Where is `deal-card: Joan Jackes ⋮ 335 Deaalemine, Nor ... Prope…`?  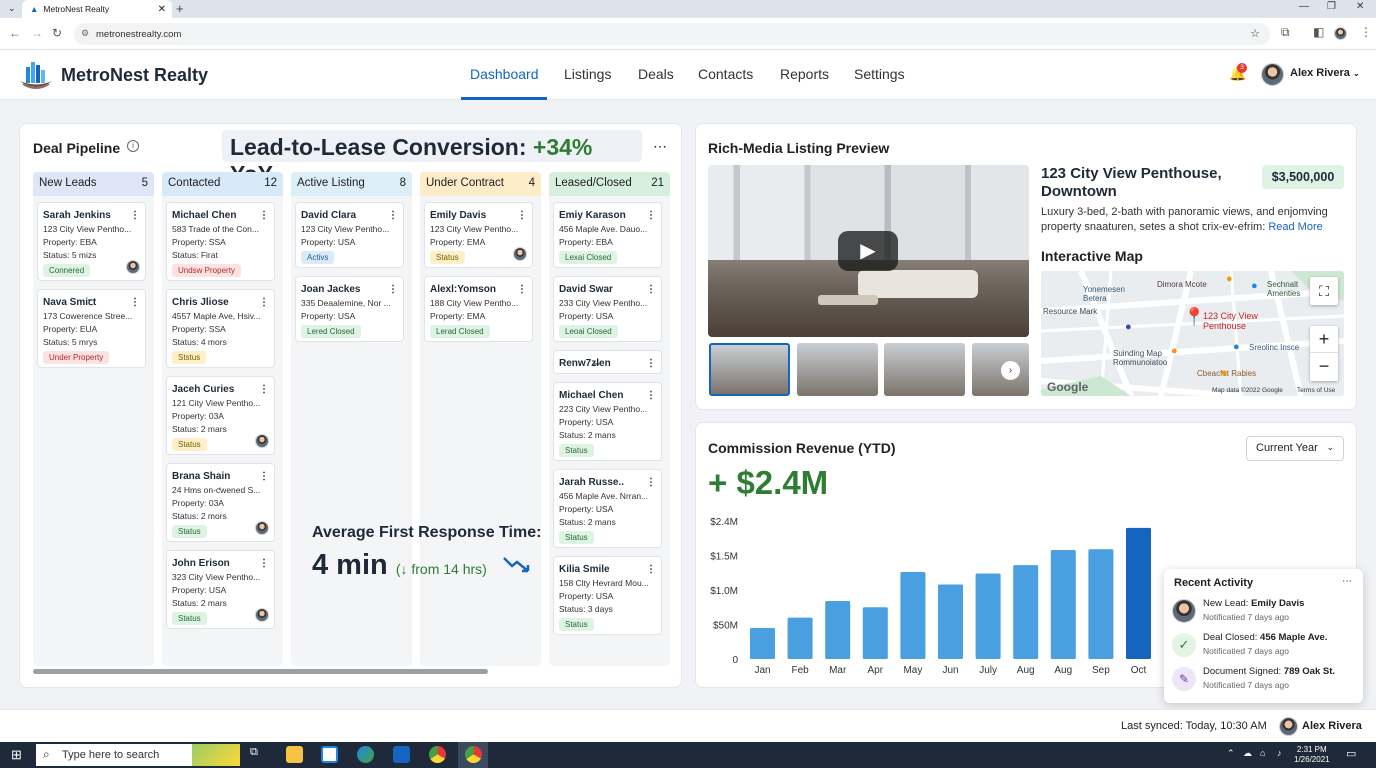 deal-card: Joan Jackes ⋮ 335 Deaalemine, Nor ... Prope… is located at coordinates (349, 309).